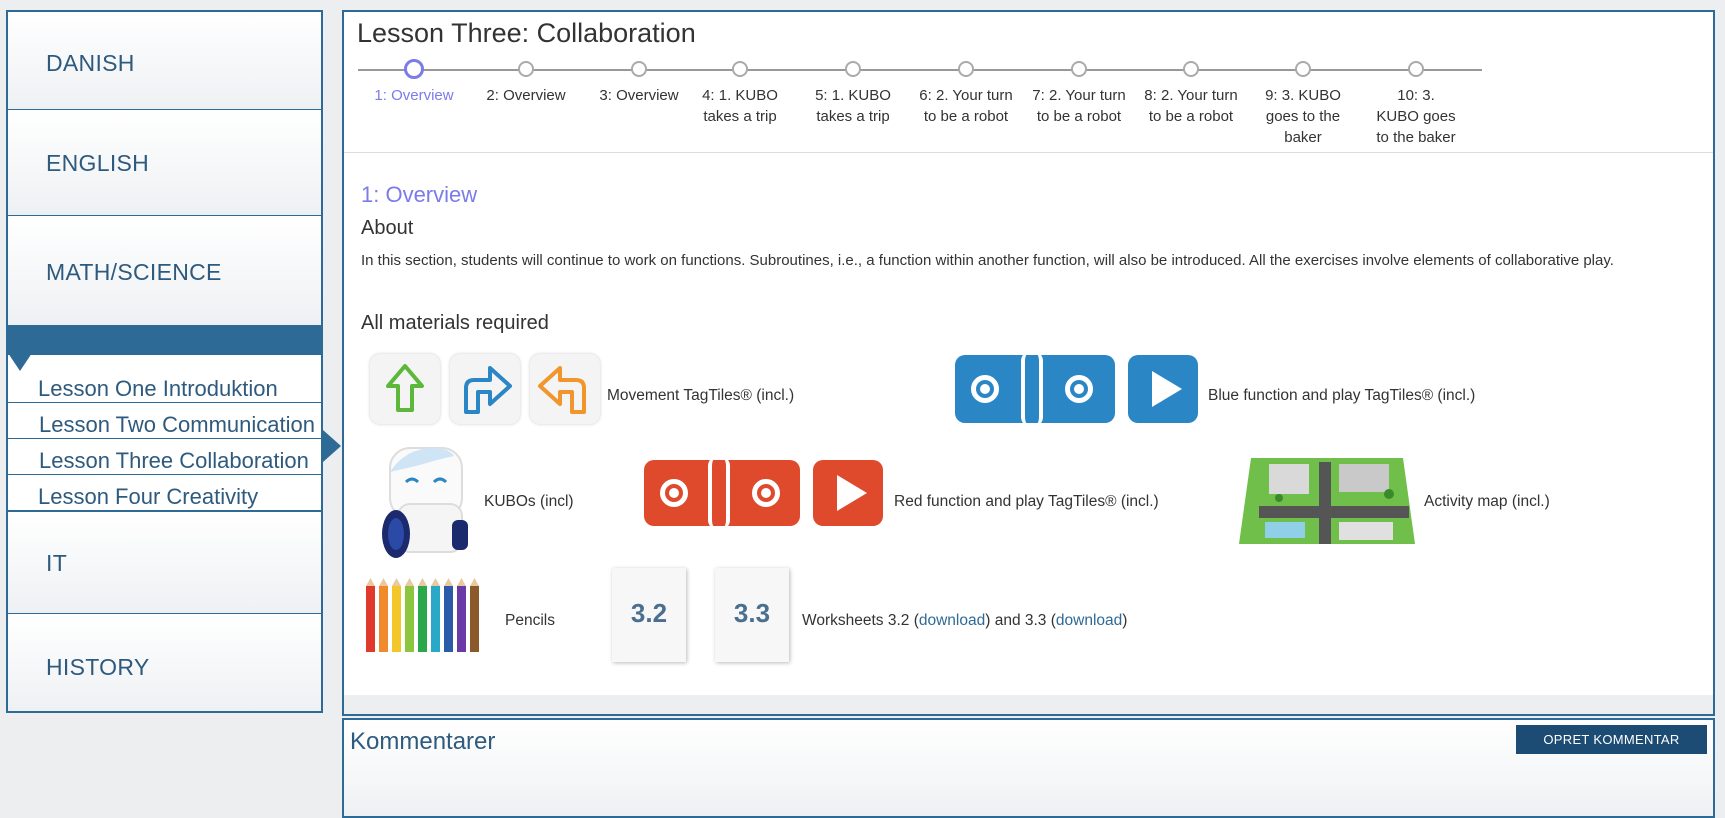 The width and height of the screenshot is (1725, 818). Describe the element at coordinates (1125, 620) in the screenshot. I see `worksheets-text: )` at that location.